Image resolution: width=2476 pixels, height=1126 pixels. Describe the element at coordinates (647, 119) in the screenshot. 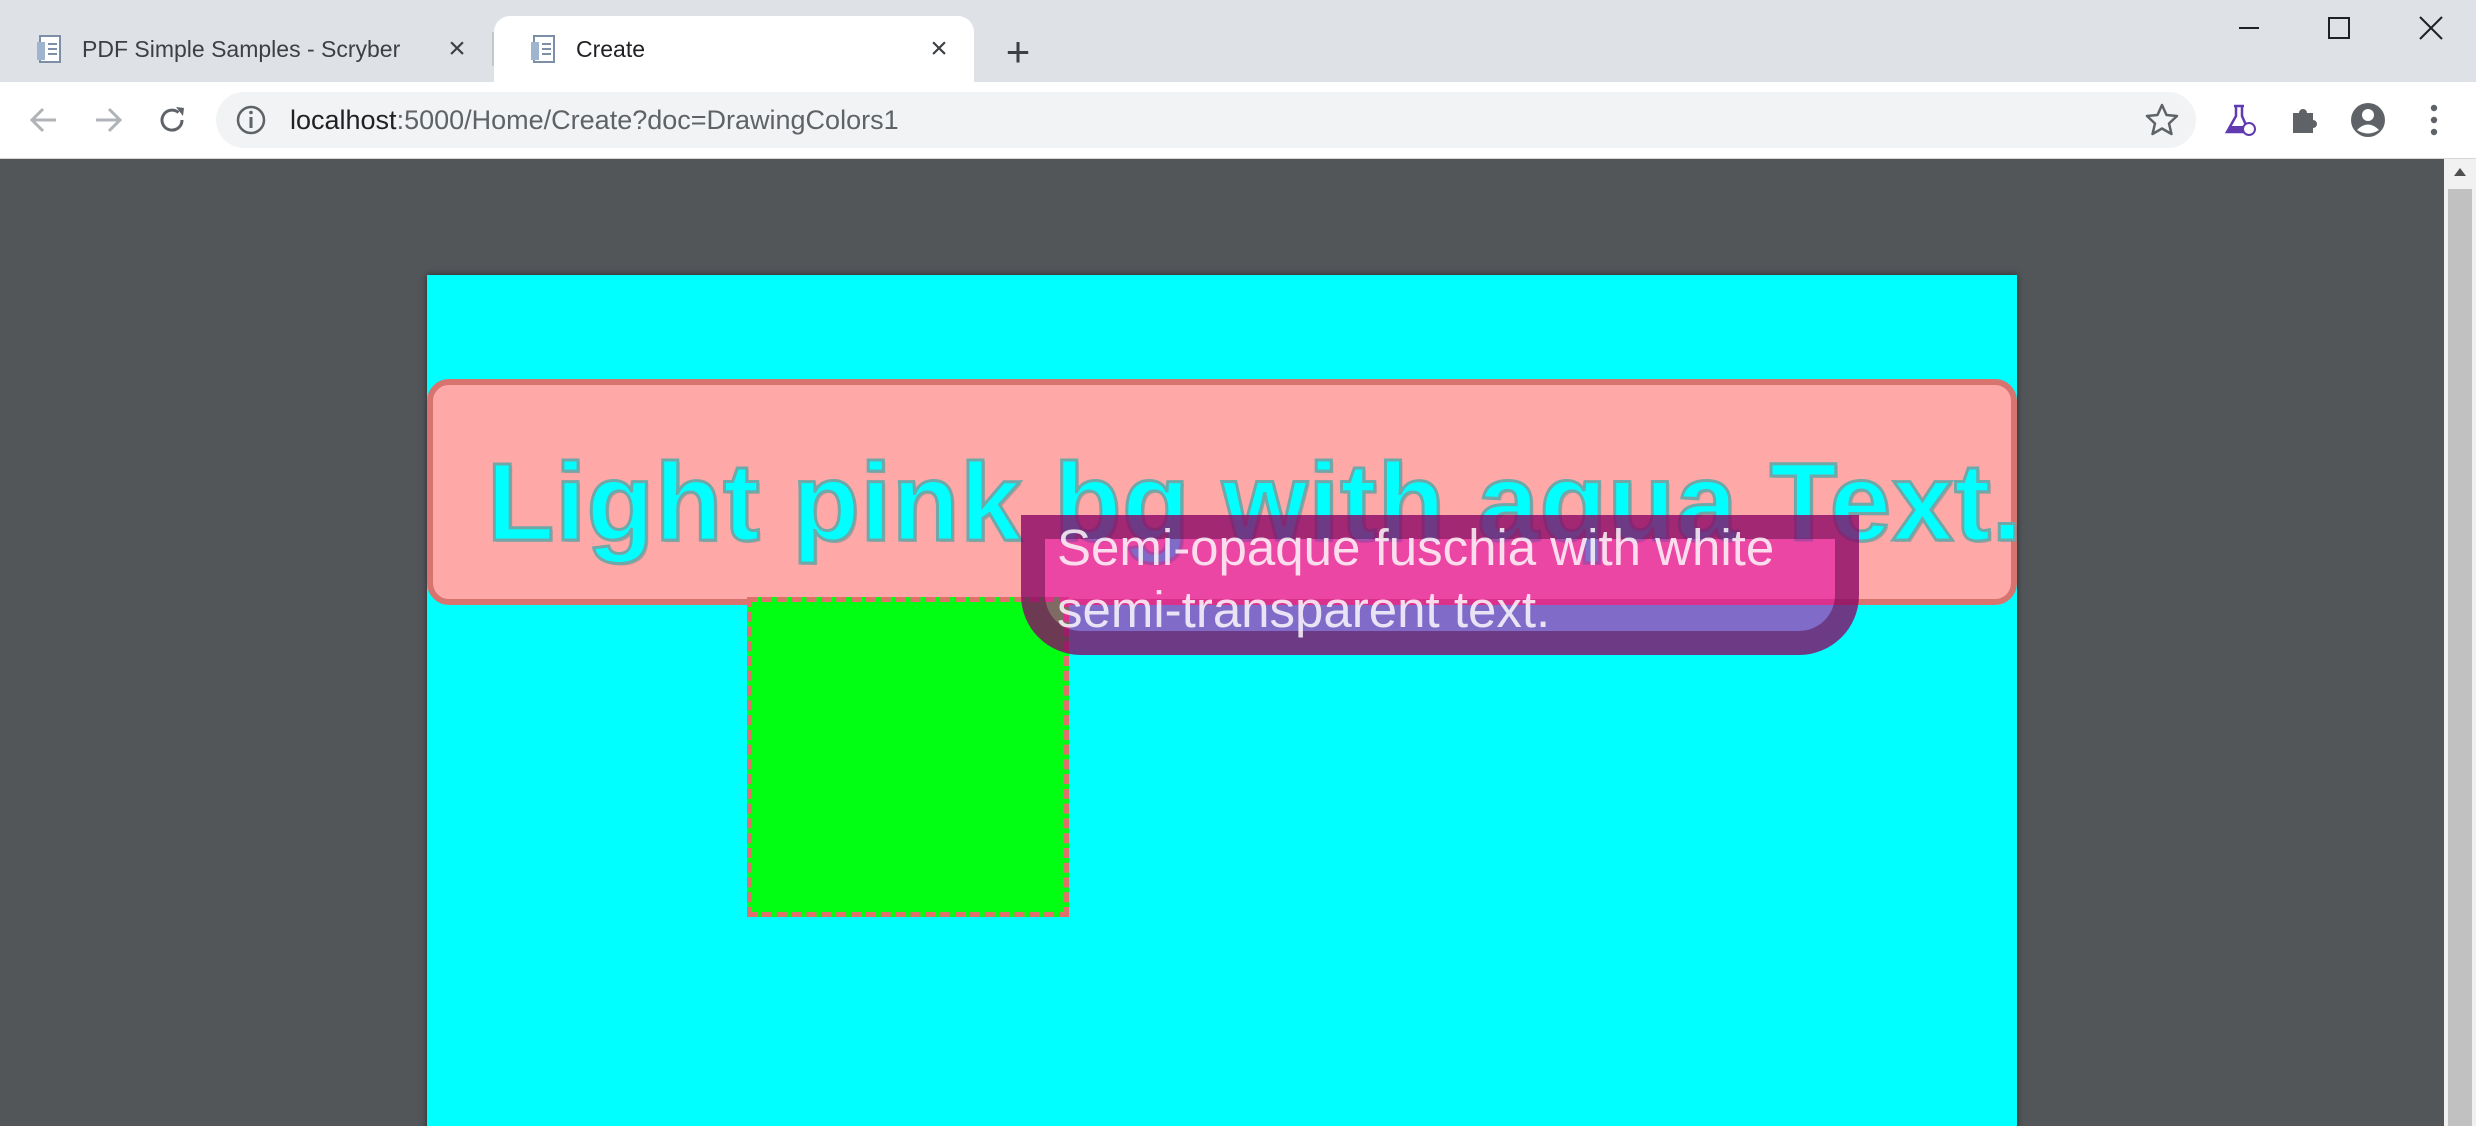

I see `url-path: :5000/Home/Create?doc=DrawingColors1` at that location.